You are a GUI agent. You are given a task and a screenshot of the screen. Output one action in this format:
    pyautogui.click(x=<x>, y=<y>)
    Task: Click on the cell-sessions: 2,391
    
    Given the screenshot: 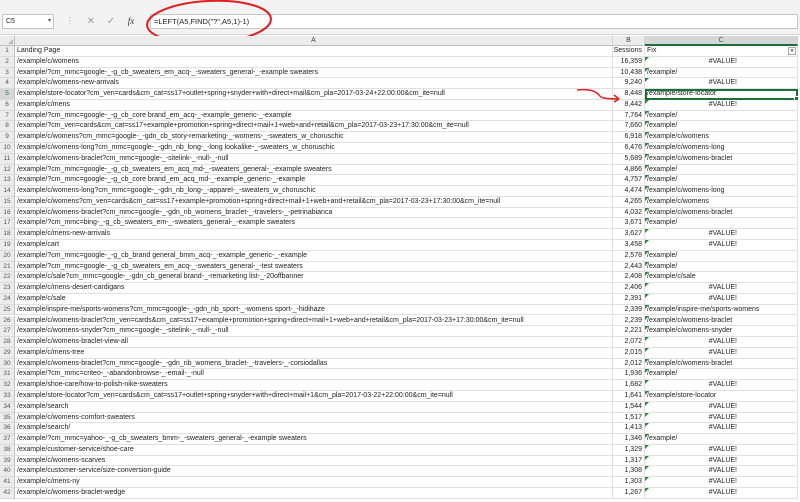 What is the action you would take?
    pyautogui.click(x=629, y=299)
    